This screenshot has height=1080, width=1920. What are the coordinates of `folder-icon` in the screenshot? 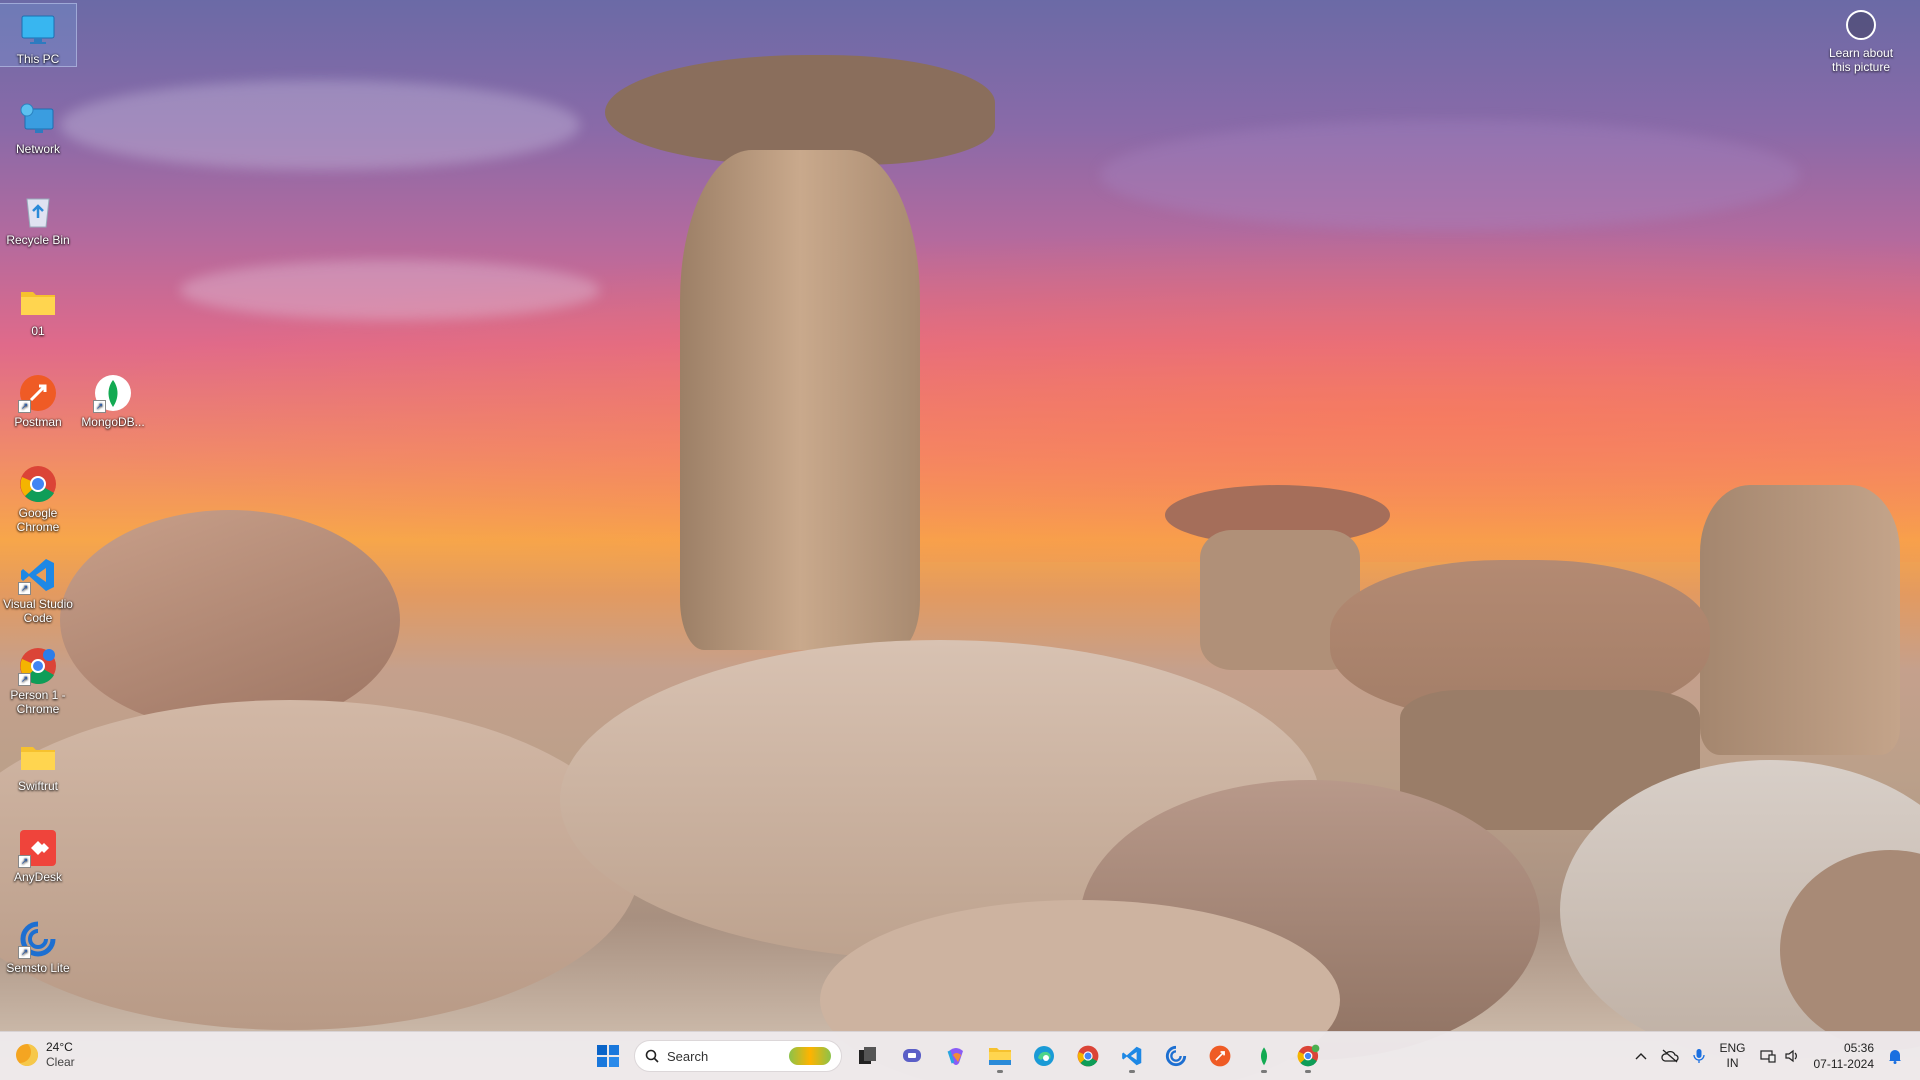 It's located at (38, 757).